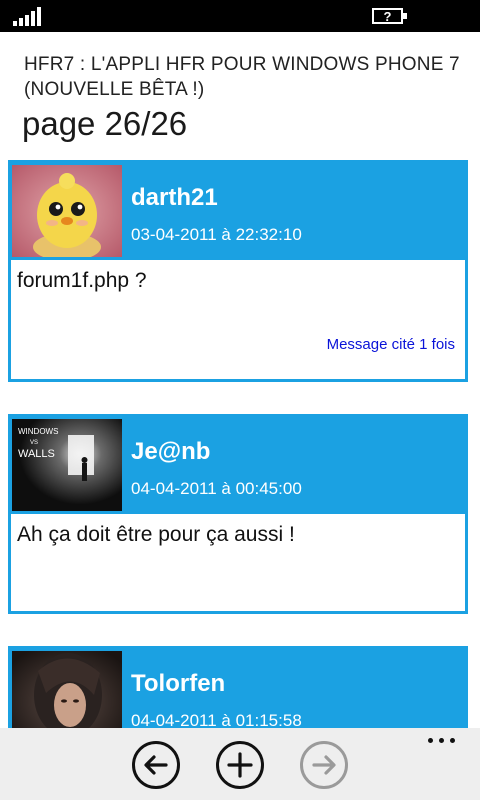  I want to click on plus-icon, so click(240, 765).